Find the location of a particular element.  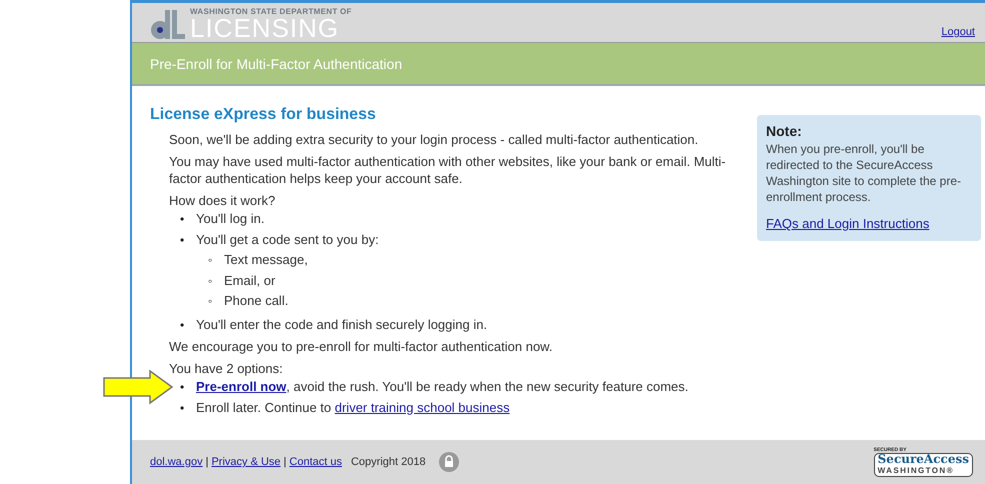

option-link: driver training school business is located at coordinates (422, 407).